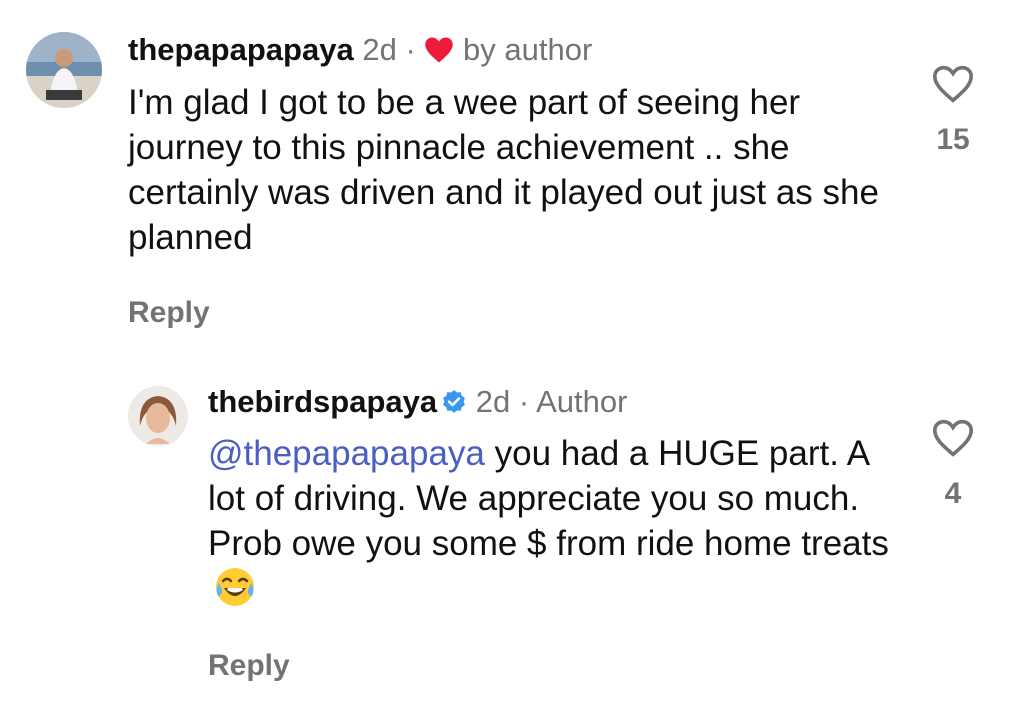 Image resolution: width=1024 pixels, height=712 pixels. I want to click on comment-meta: thepapapapaya 2d · by author, so click(518, 52).